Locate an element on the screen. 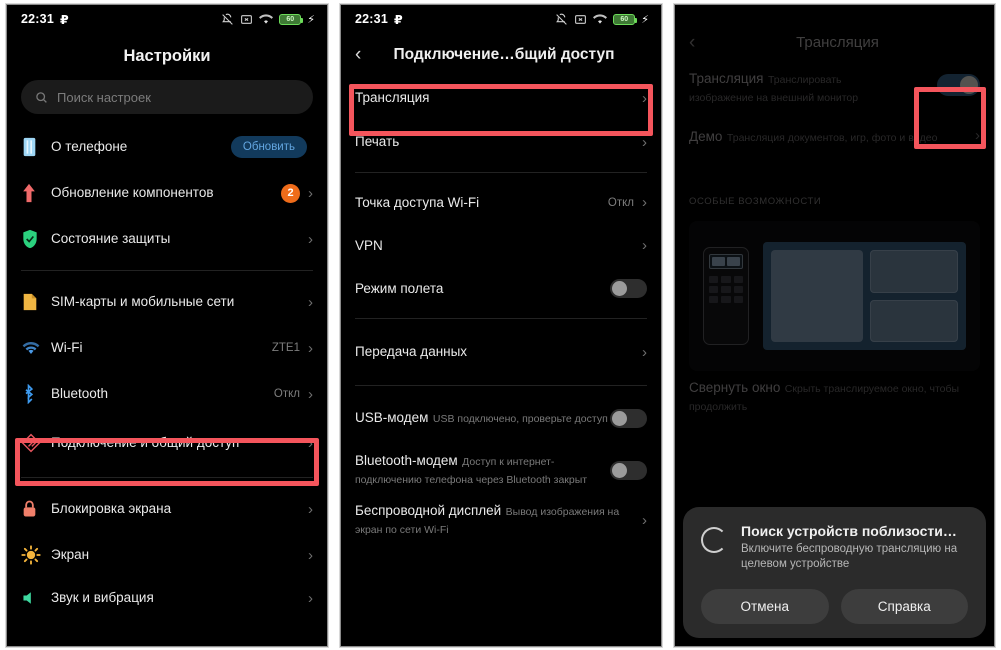 Image resolution: width=1001 pixels, height=650 pixels. row-vpn: VPN › is located at coordinates (501, 245).